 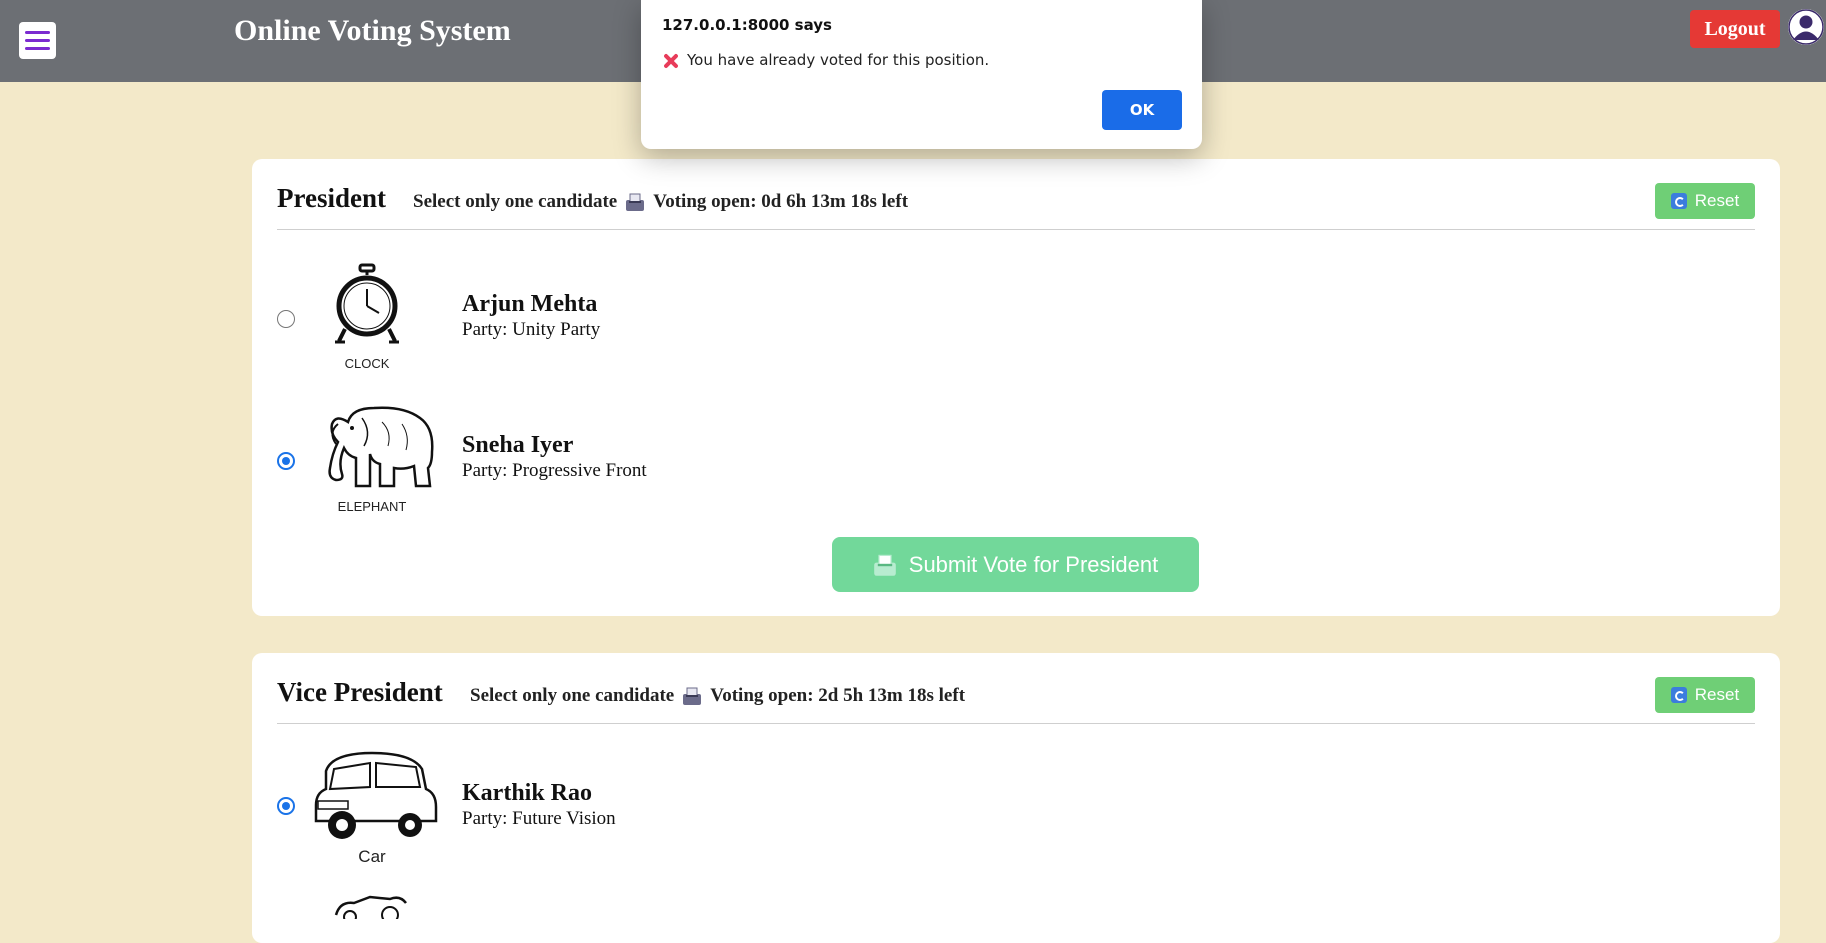 I want to click on ok-button: OK, so click(x=1142, y=110).